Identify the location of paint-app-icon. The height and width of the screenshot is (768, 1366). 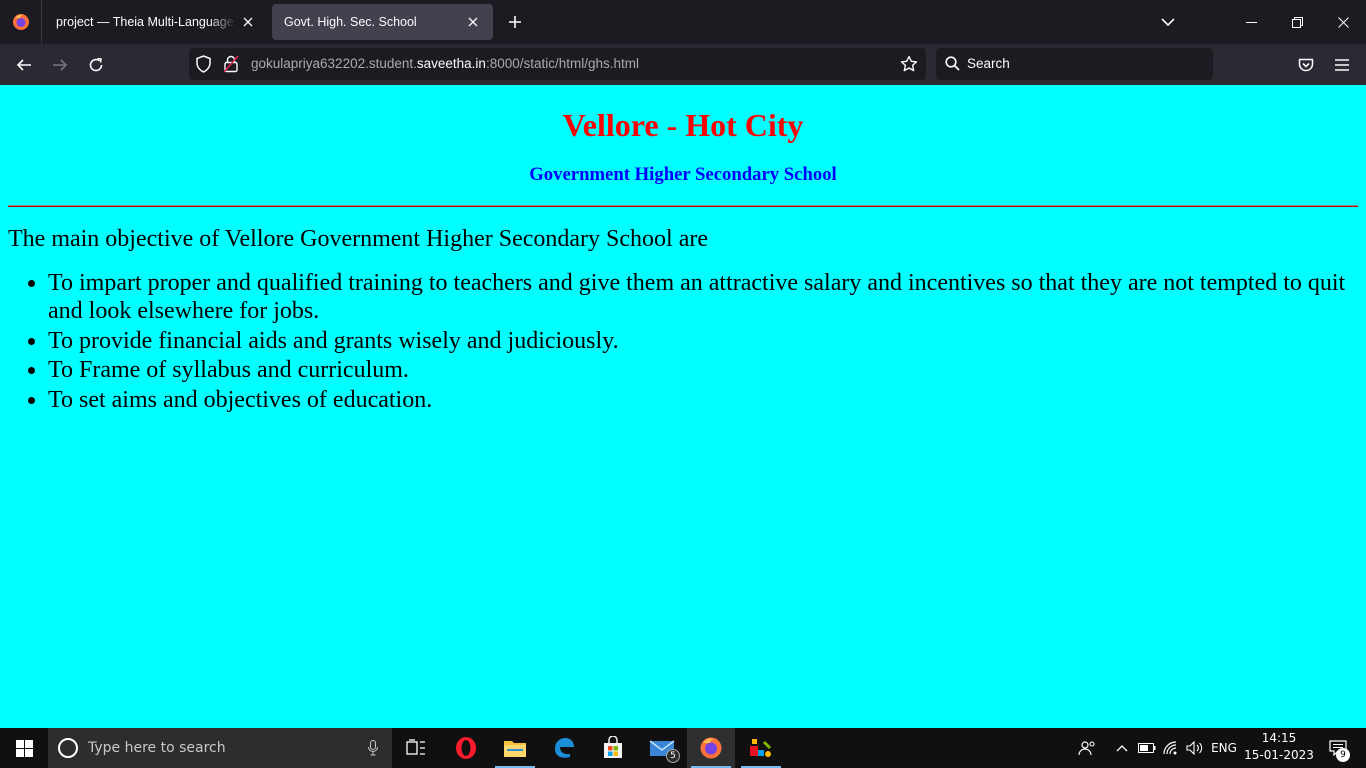
(761, 748).